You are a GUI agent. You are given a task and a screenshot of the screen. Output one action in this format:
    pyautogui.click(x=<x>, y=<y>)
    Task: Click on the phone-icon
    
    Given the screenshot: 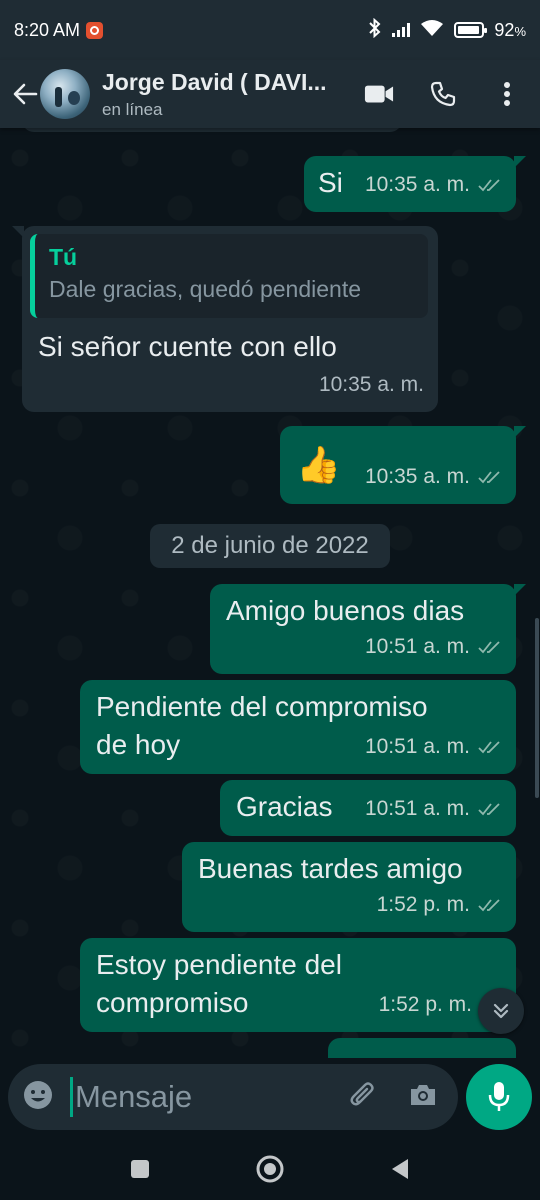 What is the action you would take?
    pyautogui.click(x=443, y=94)
    